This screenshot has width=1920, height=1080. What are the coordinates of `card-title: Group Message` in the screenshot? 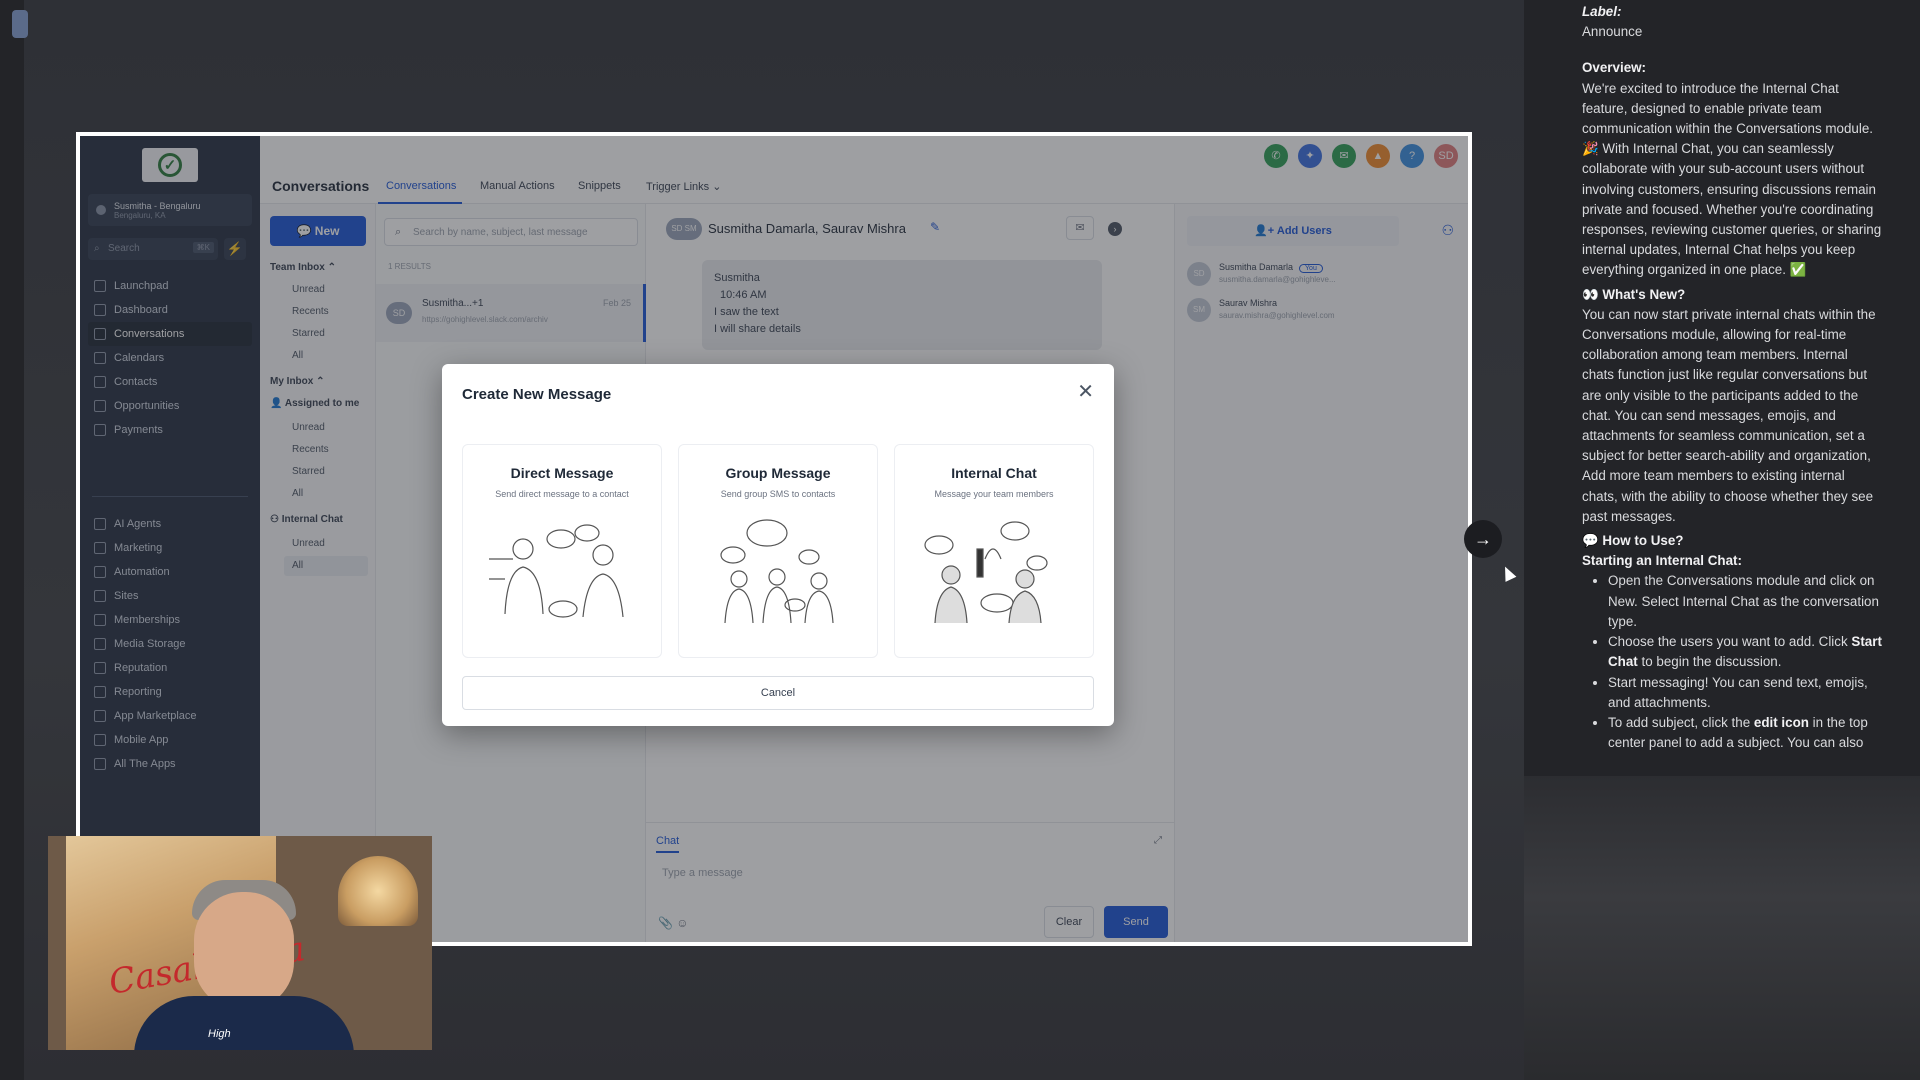 It's located at (778, 473).